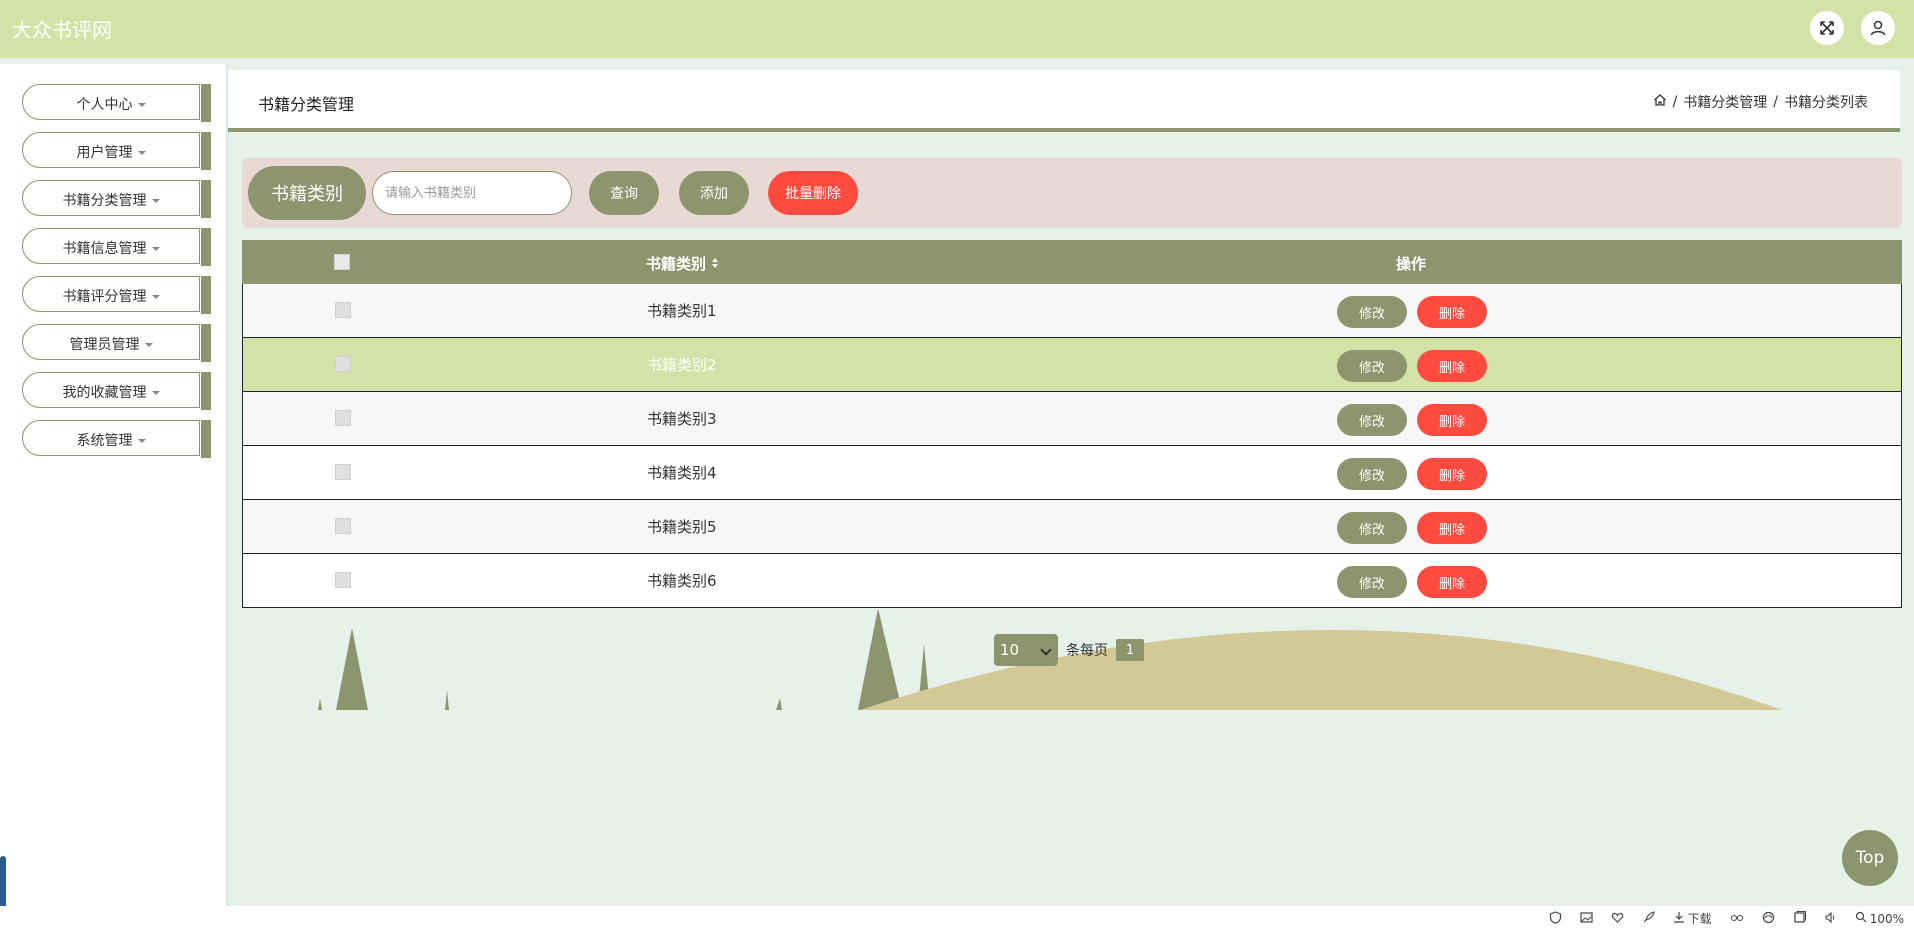 This screenshot has height=930, width=1914. What do you see at coordinates (682, 263) in the screenshot?
I see `column-header-category: 书籍类别` at bounding box center [682, 263].